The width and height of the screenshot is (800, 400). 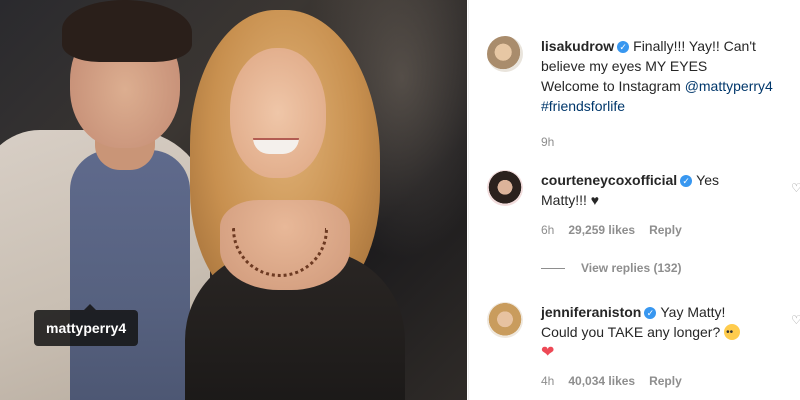 I want to click on comment-time: 6h, so click(x=547, y=230).